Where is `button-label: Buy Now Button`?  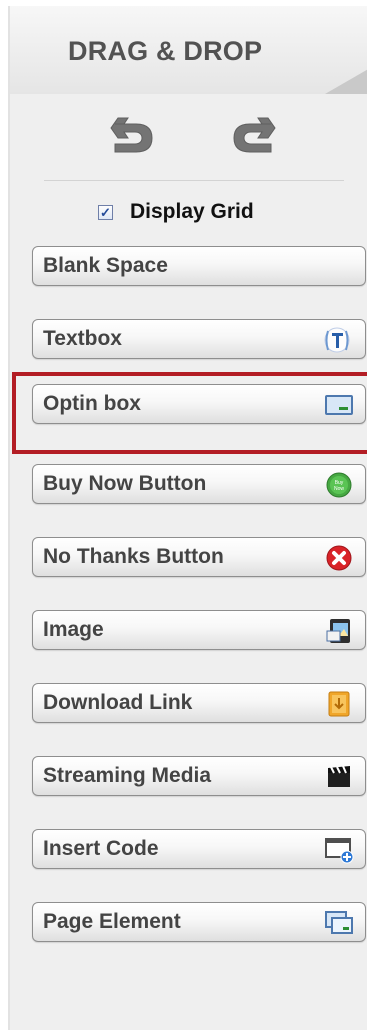
button-label: Buy Now Button is located at coordinates (125, 483).